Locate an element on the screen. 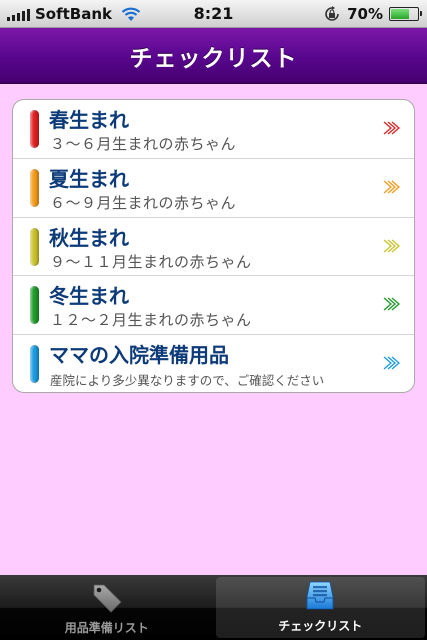 This screenshot has width=427, height=640. list-item-subtitle: ９〜１１月生まれの赤ちゃん is located at coordinates (151, 261).